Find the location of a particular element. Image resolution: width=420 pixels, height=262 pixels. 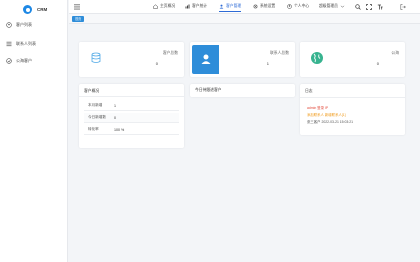

sidebar-item-label: 公海客户 is located at coordinates (24, 60).